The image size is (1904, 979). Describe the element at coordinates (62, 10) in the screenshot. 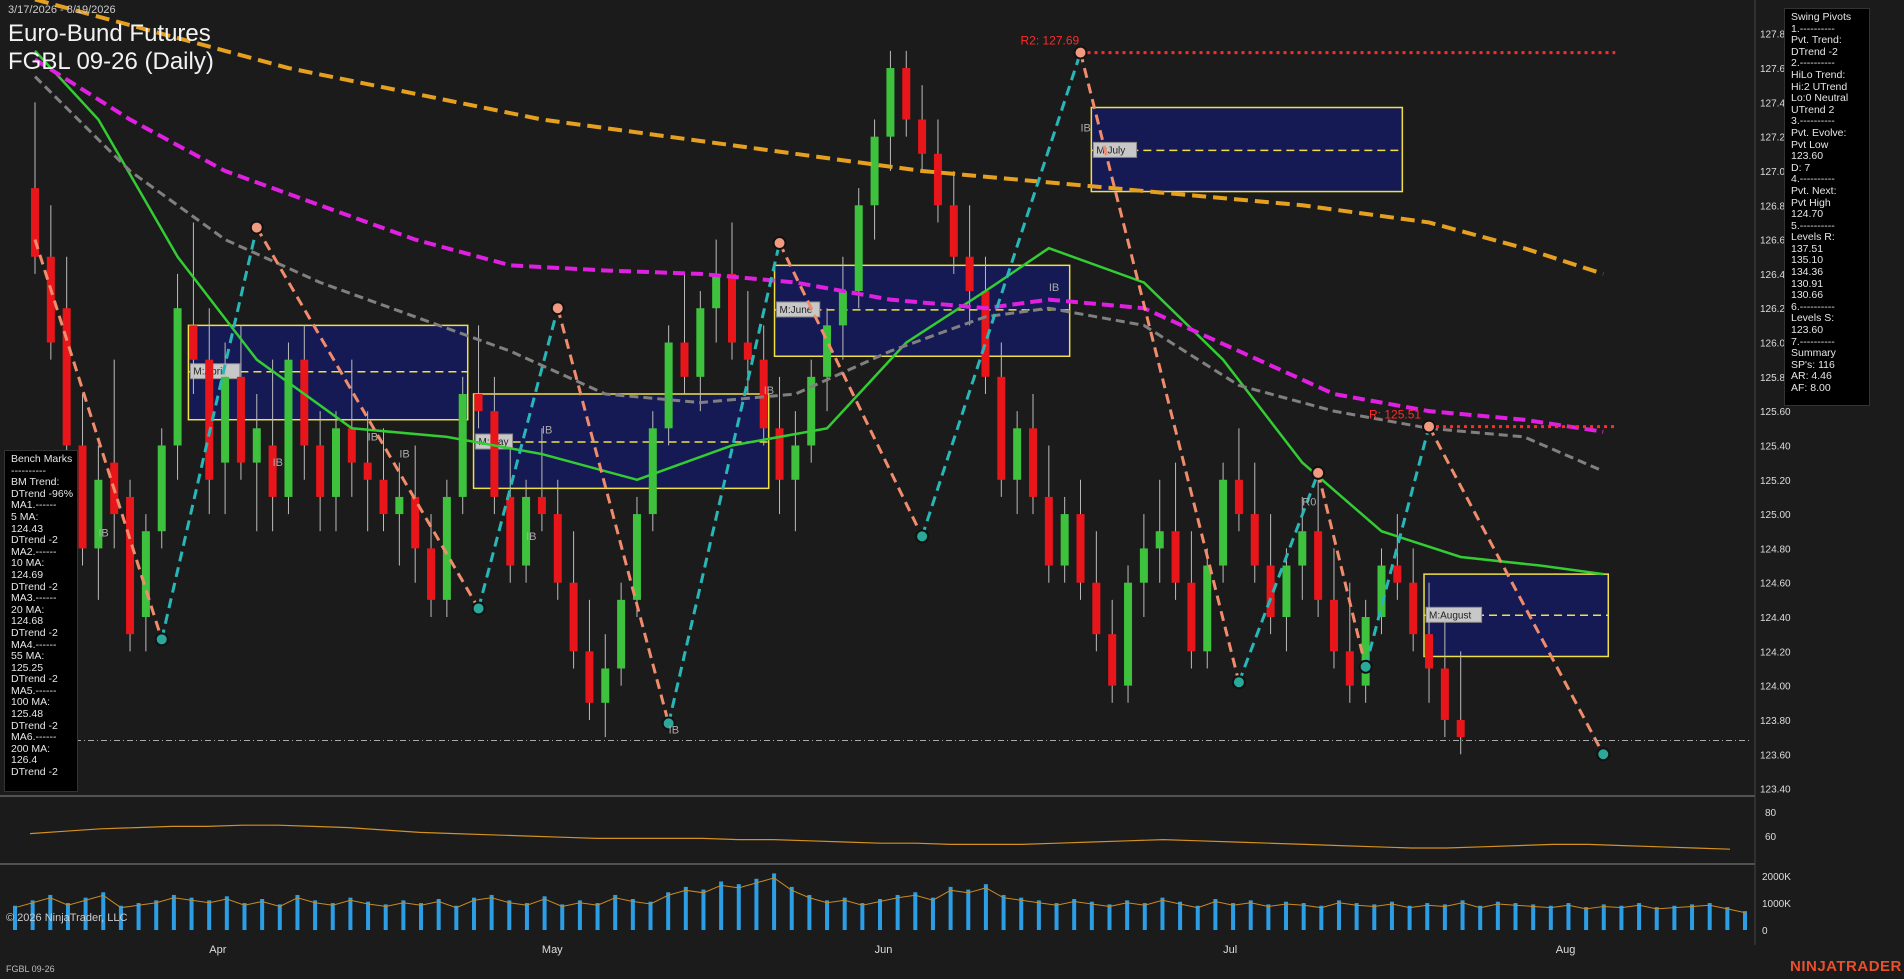

I see `date-range: 3/17/2026 - 8/19/2026` at that location.